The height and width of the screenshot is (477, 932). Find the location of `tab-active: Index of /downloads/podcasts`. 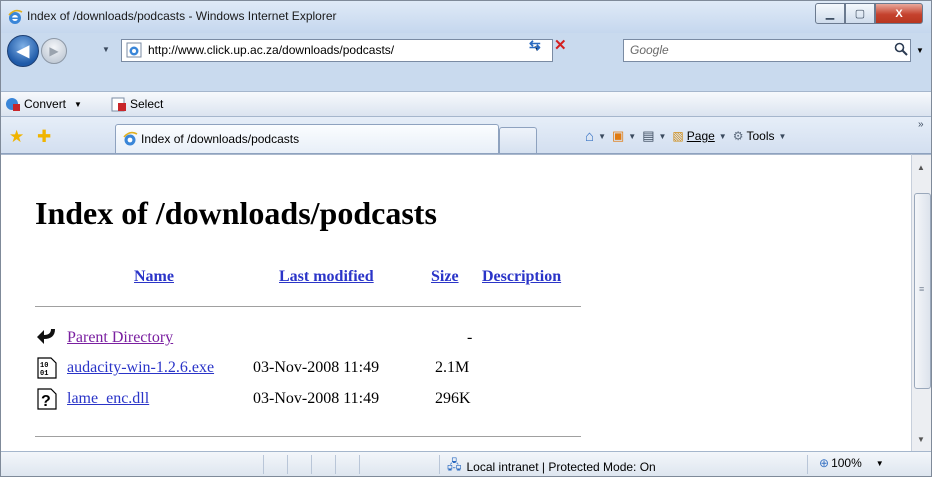

tab-active: Index of /downloads/podcasts is located at coordinates (307, 138).